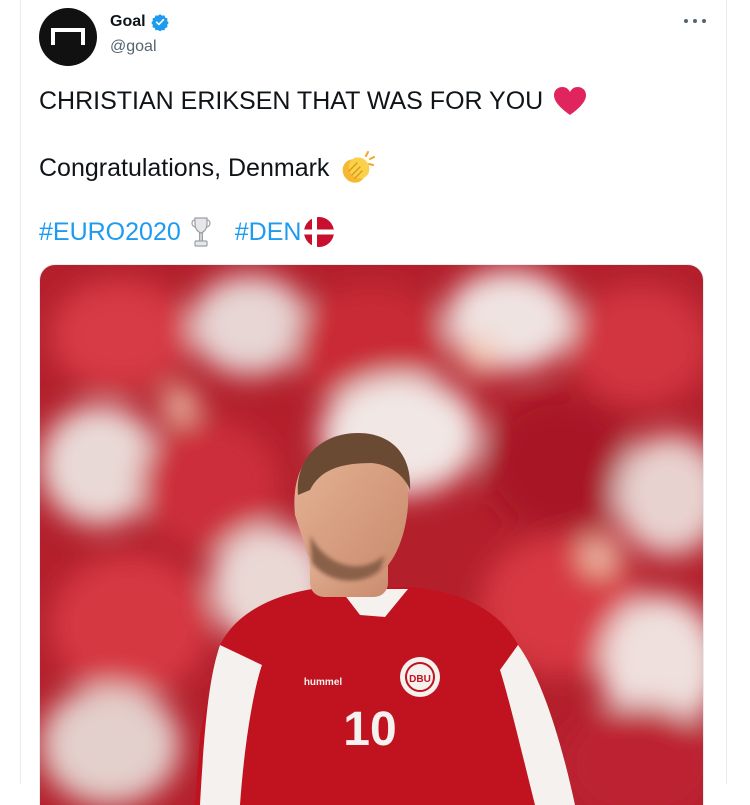 This screenshot has height=805, width=750. I want to click on author-name: Goal, so click(128, 22).